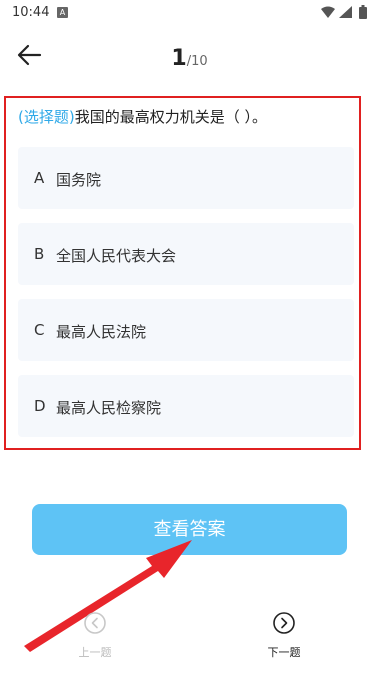 This screenshot has width=379, height=673. Describe the element at coordinates (179, 58) in the screenshot. I see `counter-current: 1` at that location.